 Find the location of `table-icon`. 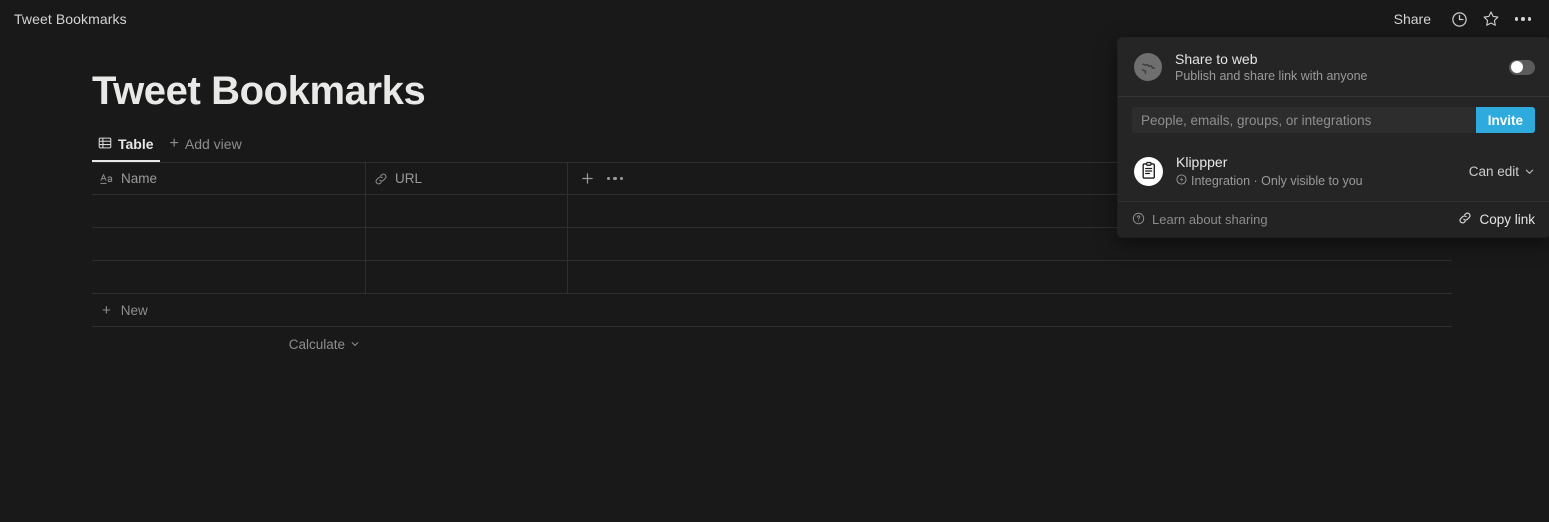

table-icon is located at coordinates (105, 144).